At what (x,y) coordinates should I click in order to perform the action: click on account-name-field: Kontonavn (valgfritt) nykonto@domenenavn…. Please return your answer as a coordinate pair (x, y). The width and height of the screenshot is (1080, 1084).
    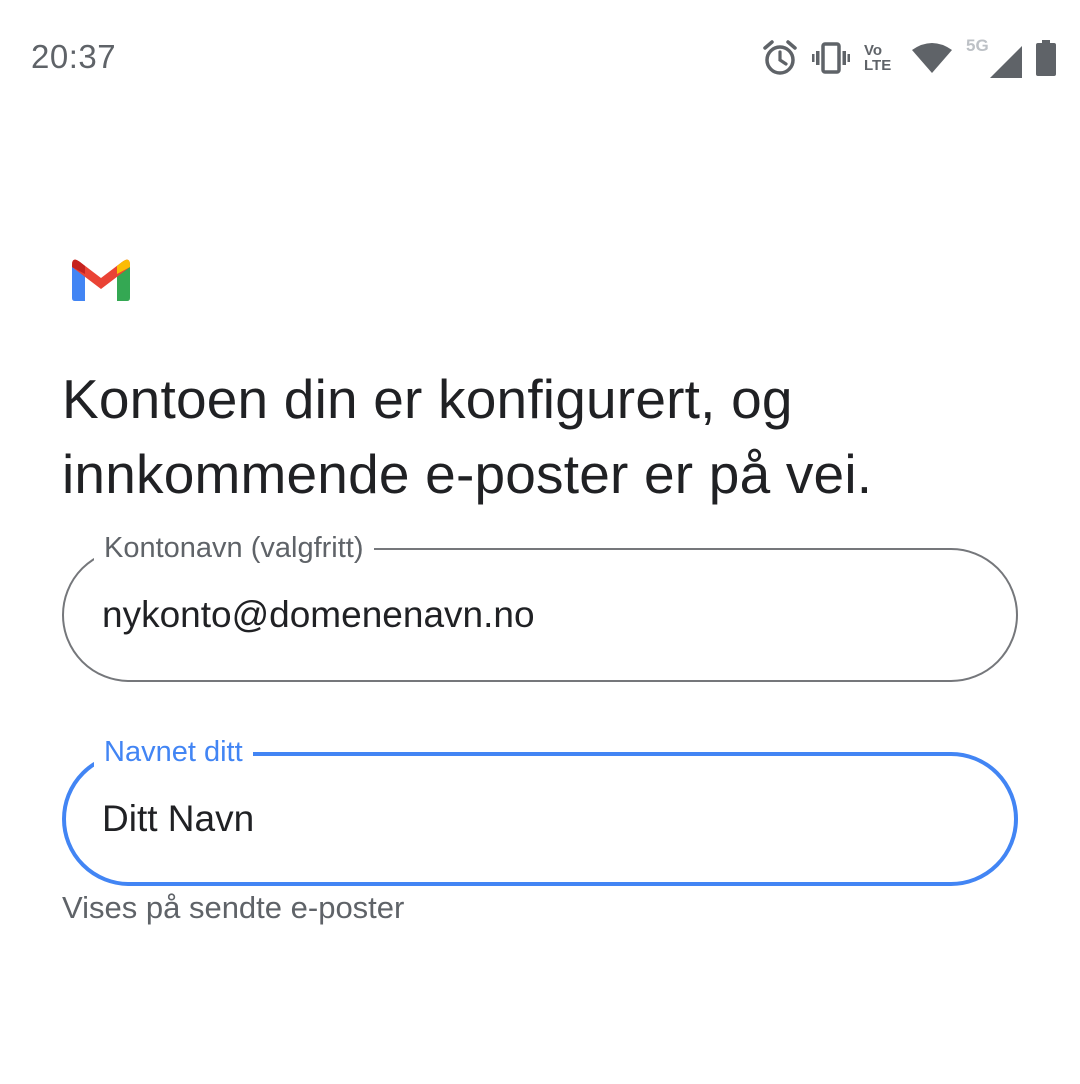
    Looking at the image, I should click on (540, 606).